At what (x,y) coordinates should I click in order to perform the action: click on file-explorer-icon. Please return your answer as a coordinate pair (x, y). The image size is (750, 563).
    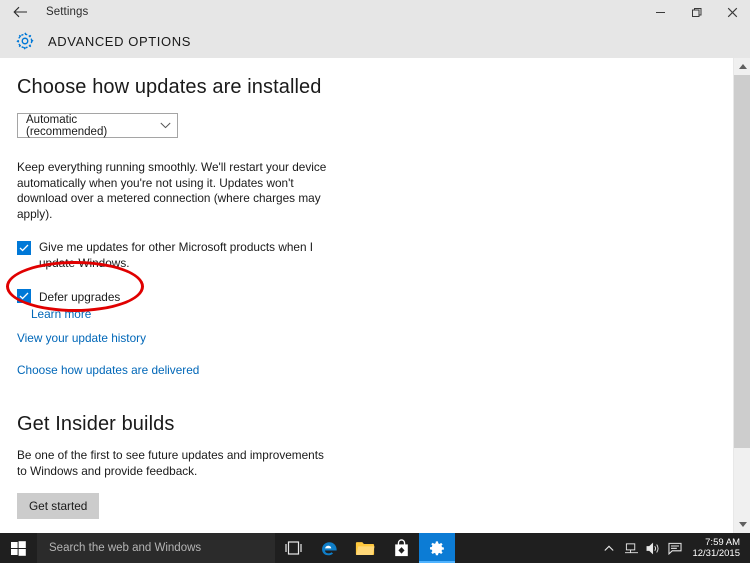
    Looking at the image, I should click on (365, 548).